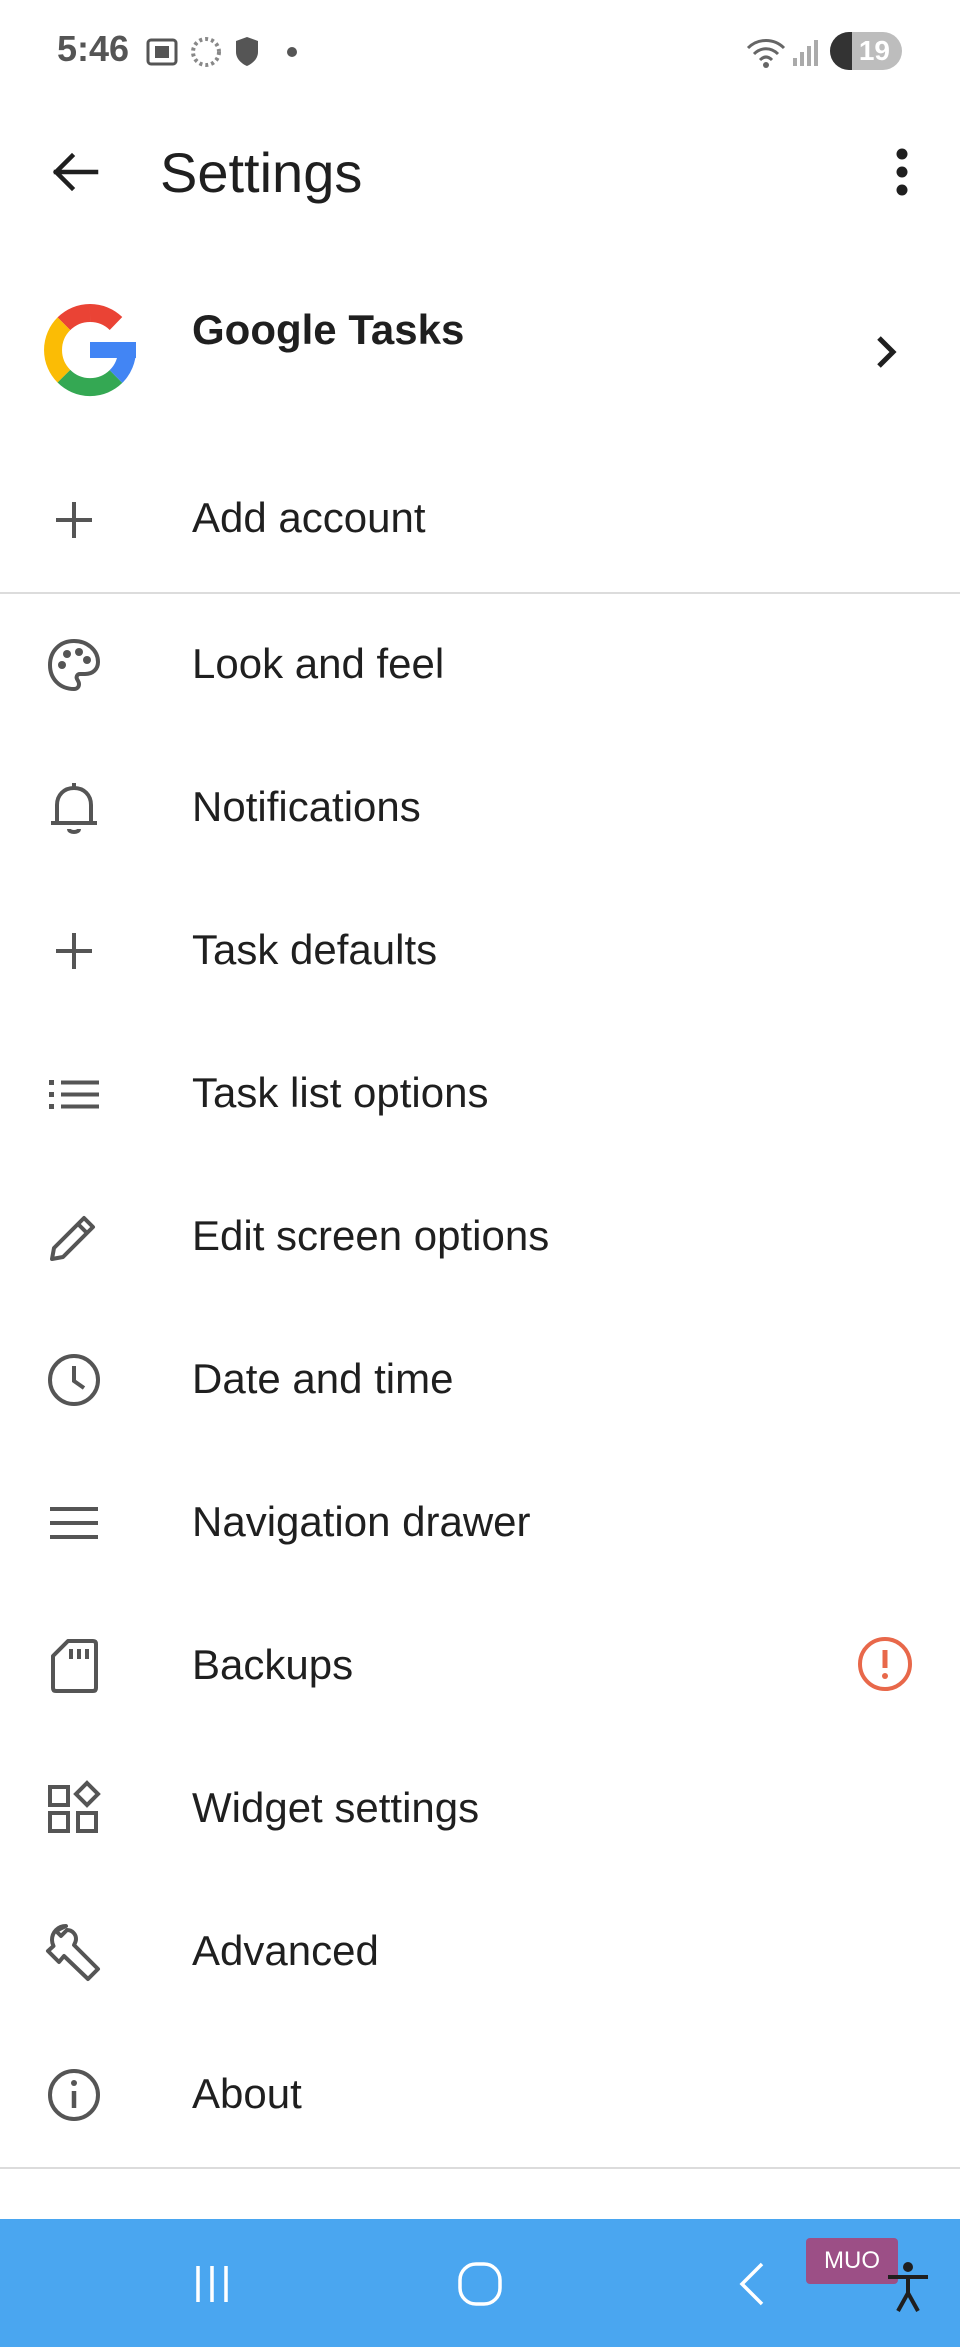 Image resolution: width=960 pixels, height=2347 pixels. Describe the element at coordinates (292, 52) in the screenshot. I see `dot-icon` at that location.